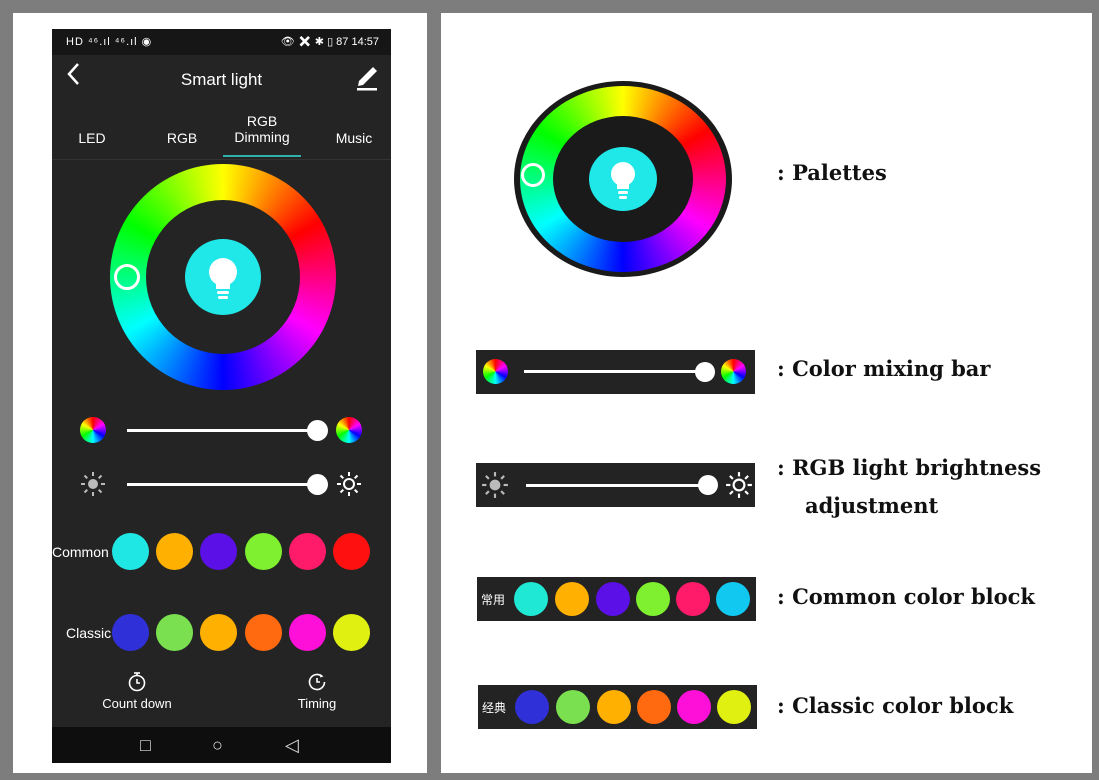  What do you see at coordinates (317, 682) in the screenshot?
I see `clock-icon` at bounding box center [317, 682].